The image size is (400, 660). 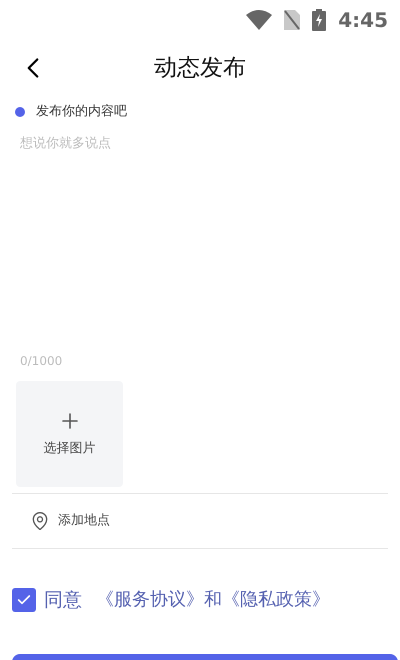 What do you see at coordinates (69, 433) in the screenshot?
I see `image-picker-button: 选择图片` at bounding box center [69, 433].